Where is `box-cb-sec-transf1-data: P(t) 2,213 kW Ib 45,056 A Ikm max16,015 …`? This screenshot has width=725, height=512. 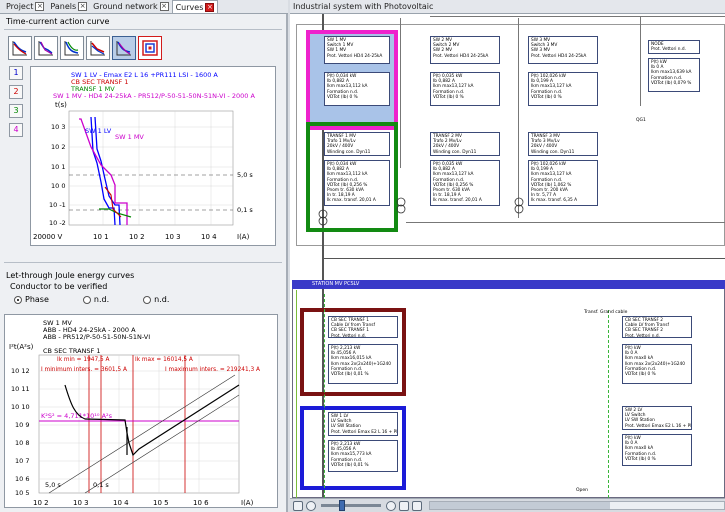
box-cb-sec-transf1-data: P(t) 2,213 kW Ib 45,056 A Ikm max16,015 … is located at coordinates (363, 364).